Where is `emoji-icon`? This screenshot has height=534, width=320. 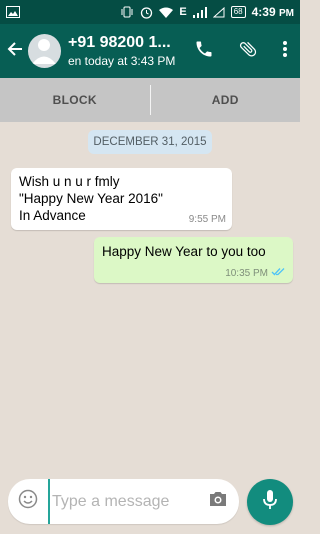 emoji-icon is located at coordinates (28, 501).